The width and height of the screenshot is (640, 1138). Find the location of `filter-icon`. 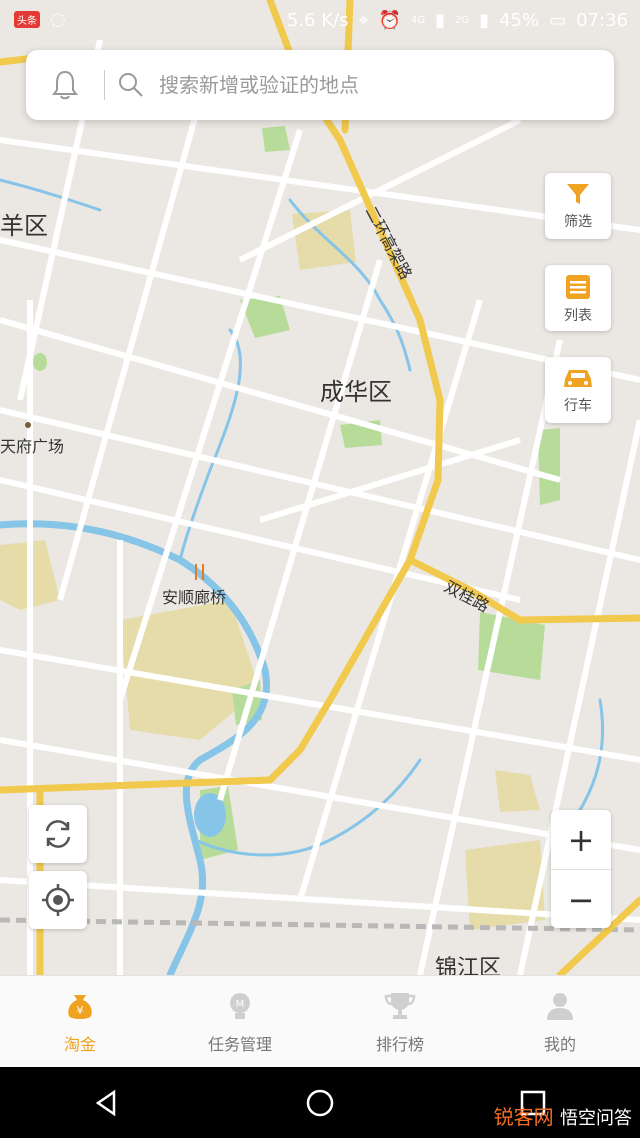

filter-icon is located at coordinates (578, 194).